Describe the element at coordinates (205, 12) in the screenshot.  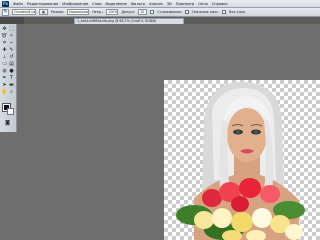
I see `contiguous-label: Смежные пикс.` at that location.